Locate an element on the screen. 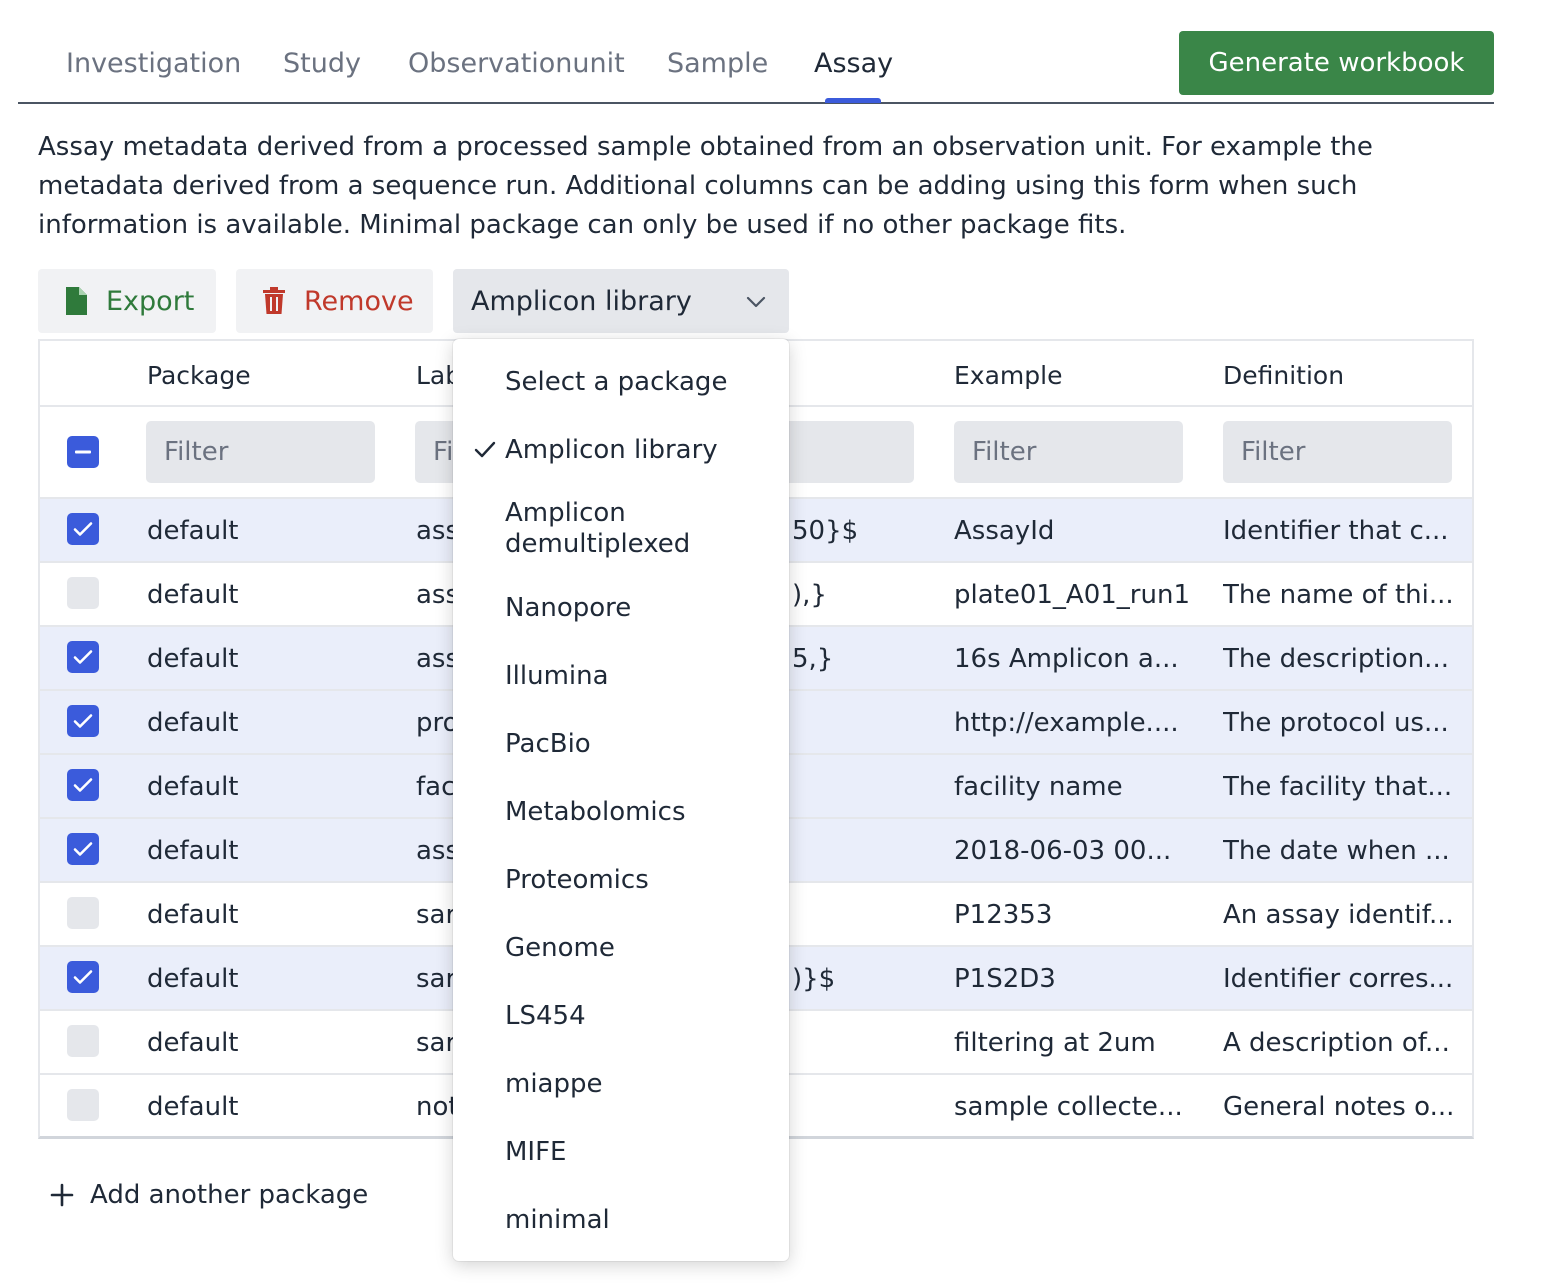  export-label: Export is located at coordinates (150, 301).